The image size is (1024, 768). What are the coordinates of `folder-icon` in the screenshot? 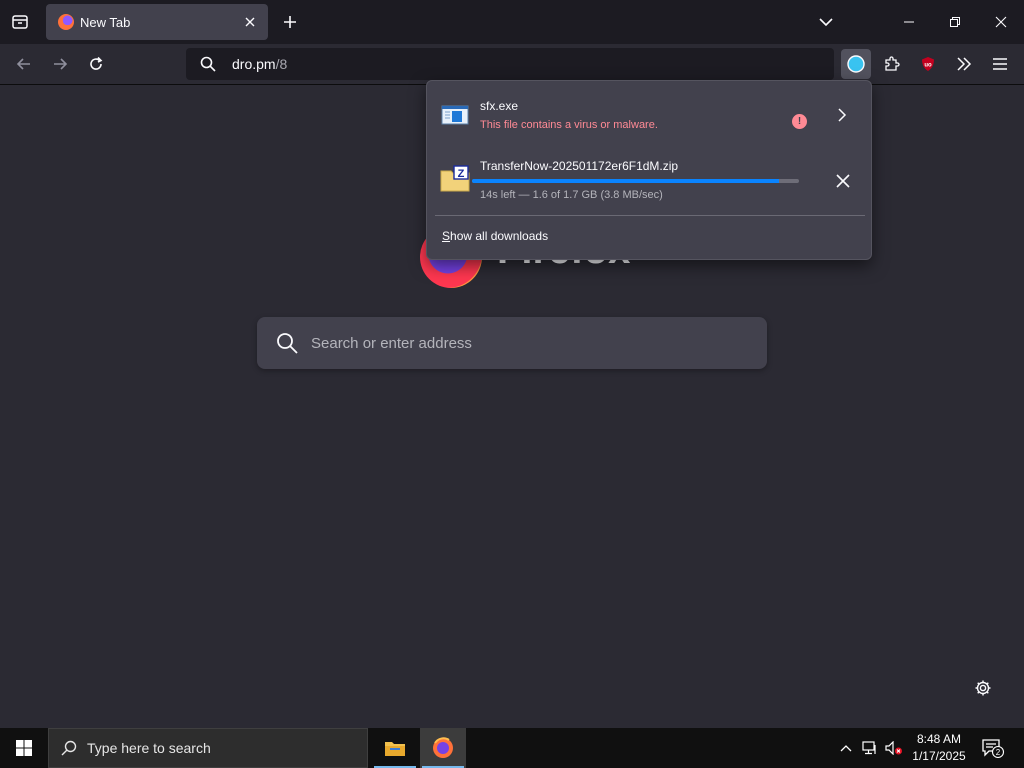 It's located at (395, 749).